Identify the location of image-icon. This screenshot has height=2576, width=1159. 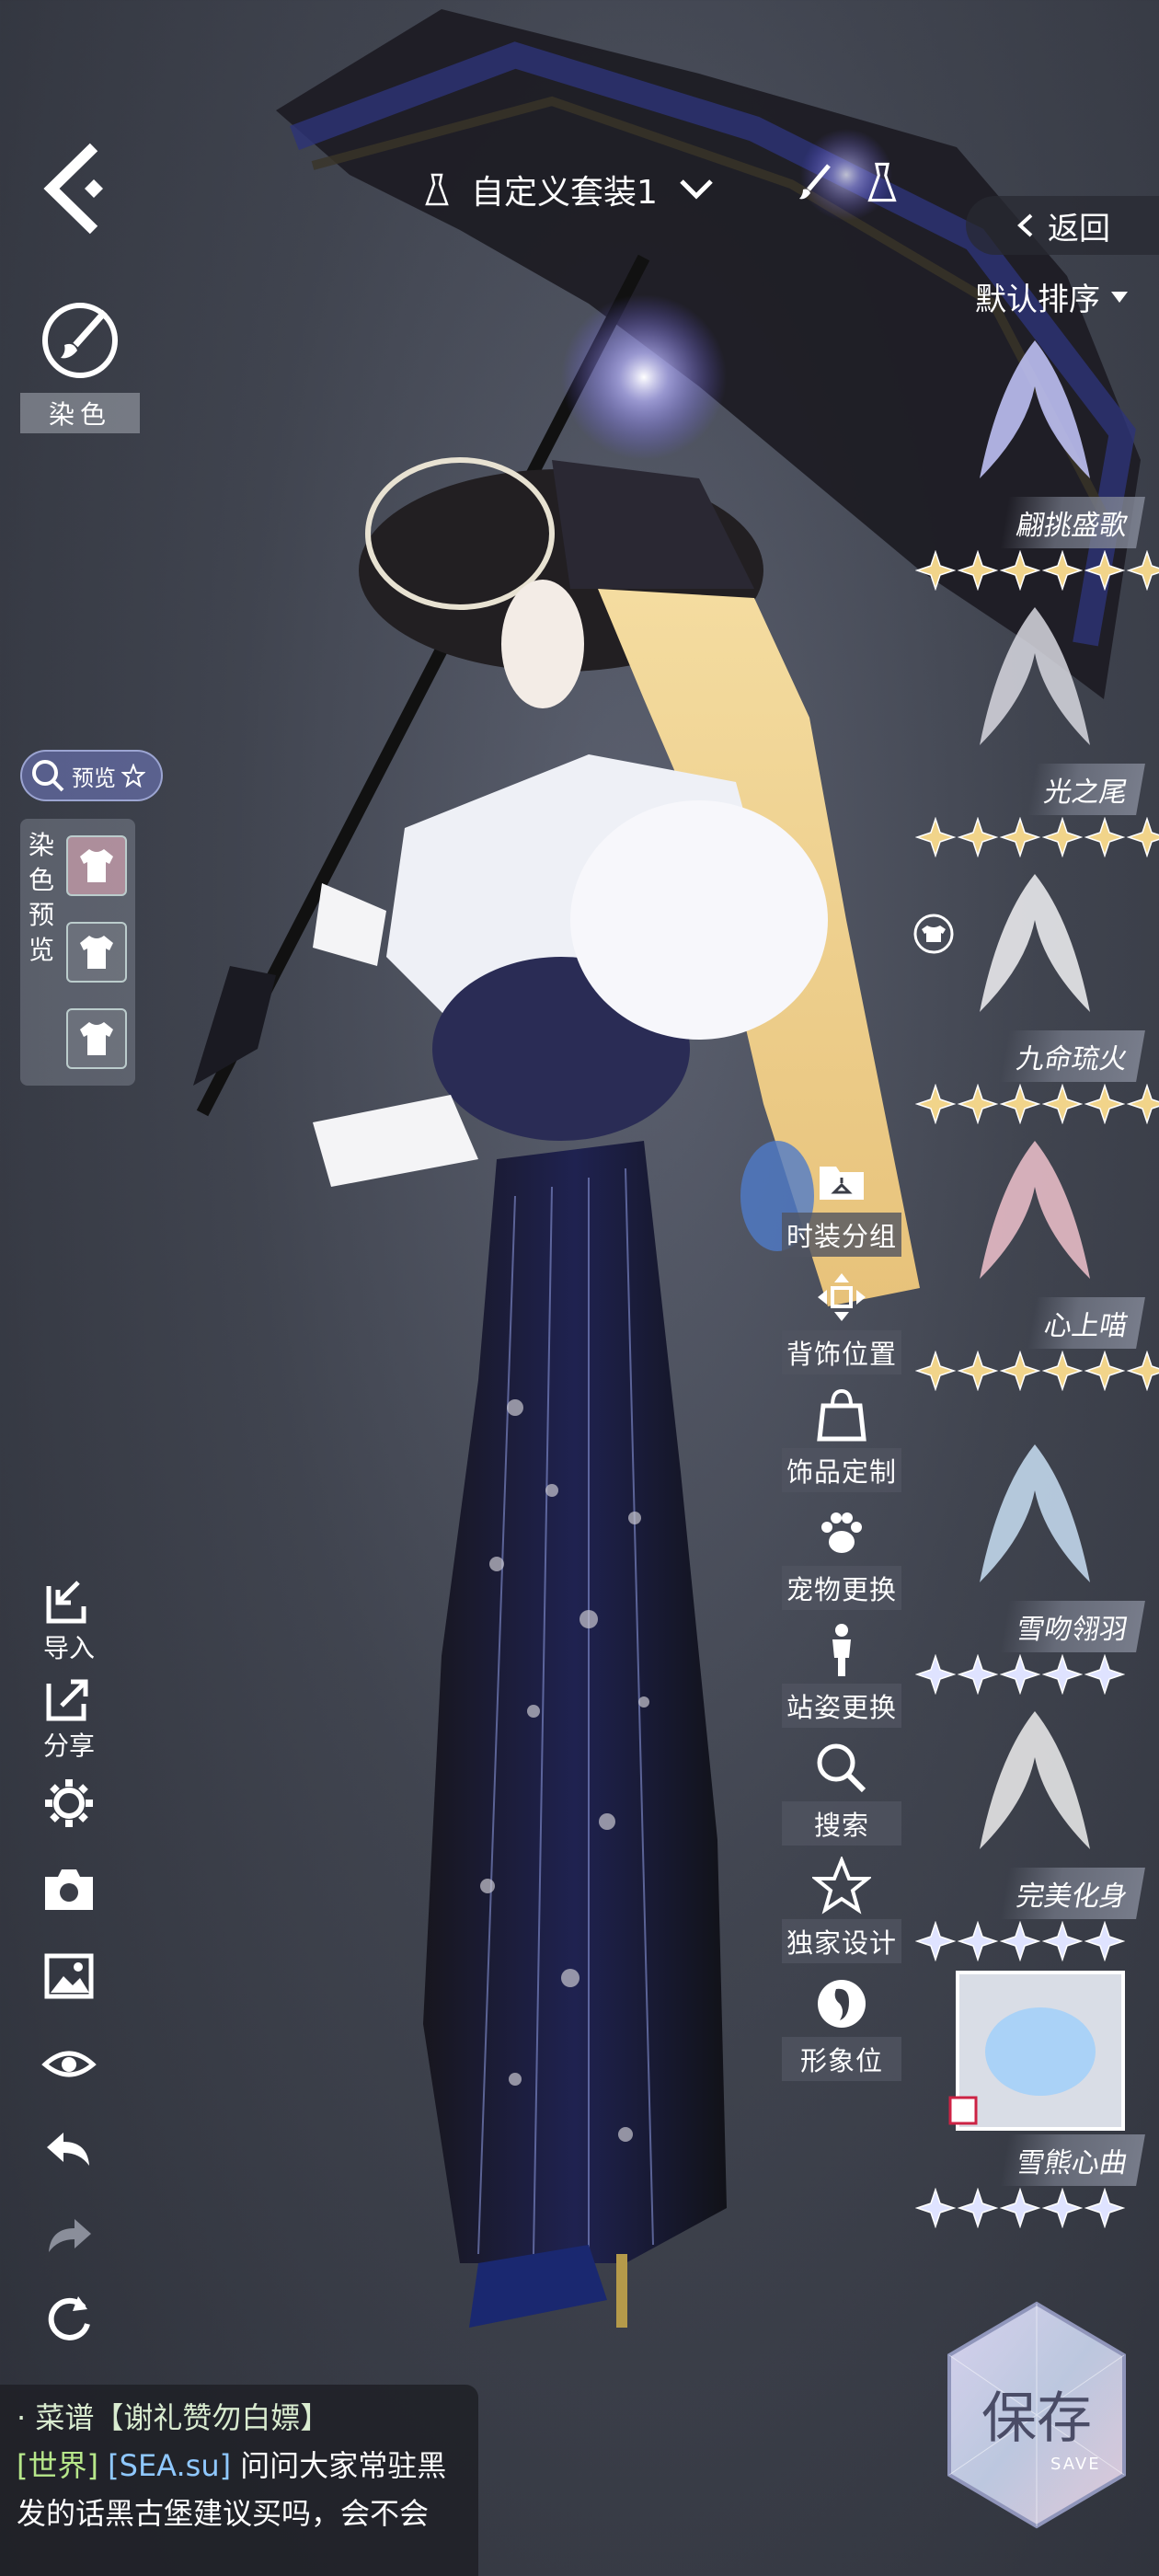
(69, 1976).